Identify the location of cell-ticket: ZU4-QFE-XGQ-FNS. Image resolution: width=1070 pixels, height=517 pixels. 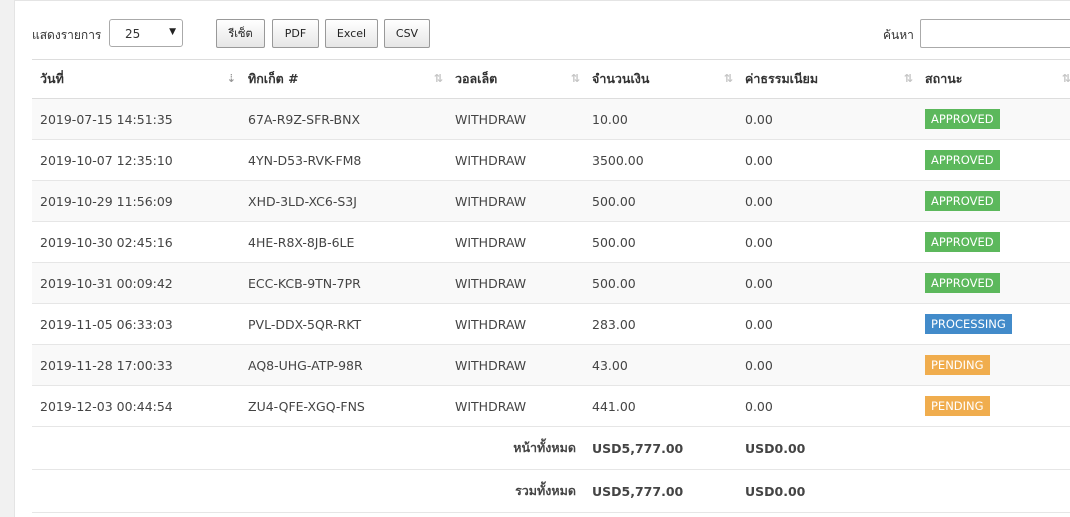
(343, 406).